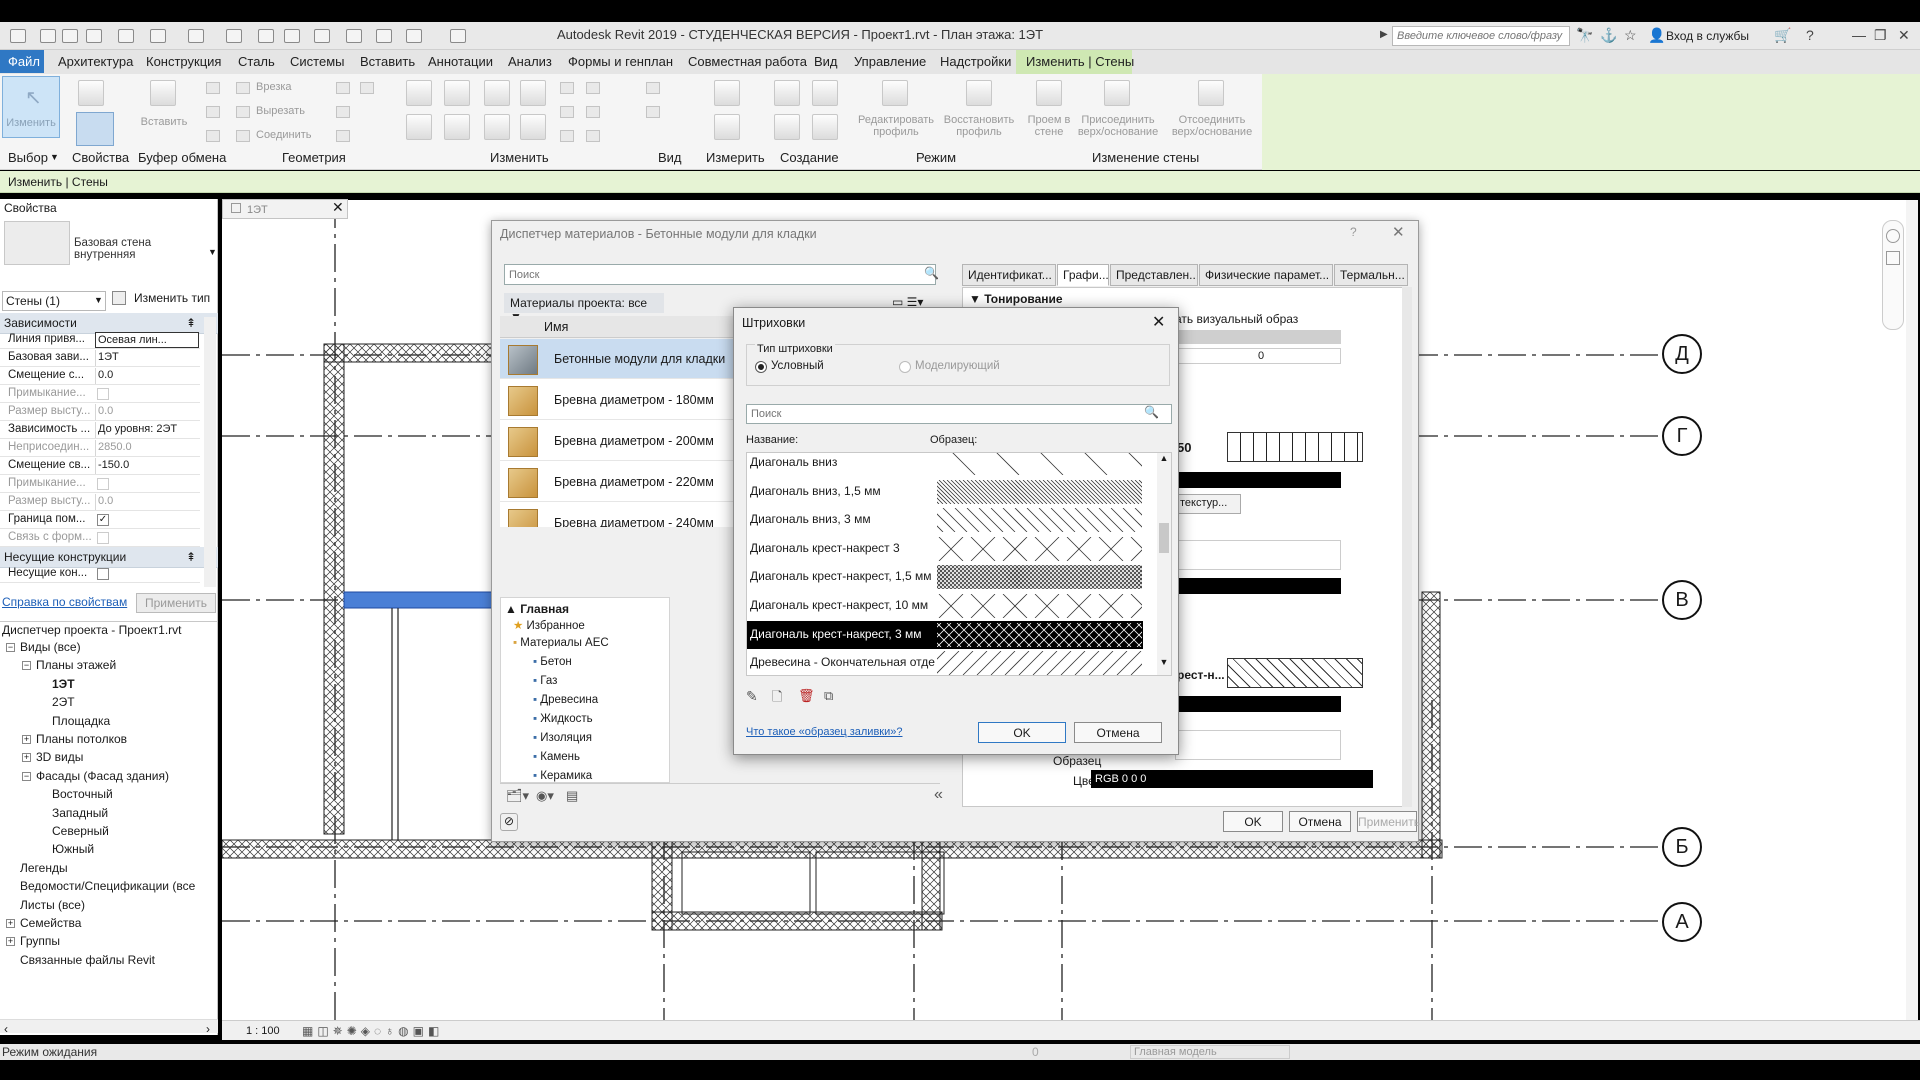 This screenshot has height=1080, width=1920. I want to click on pattern-row: Диагональ вниз, 1,5 мм, so click(945, 492).